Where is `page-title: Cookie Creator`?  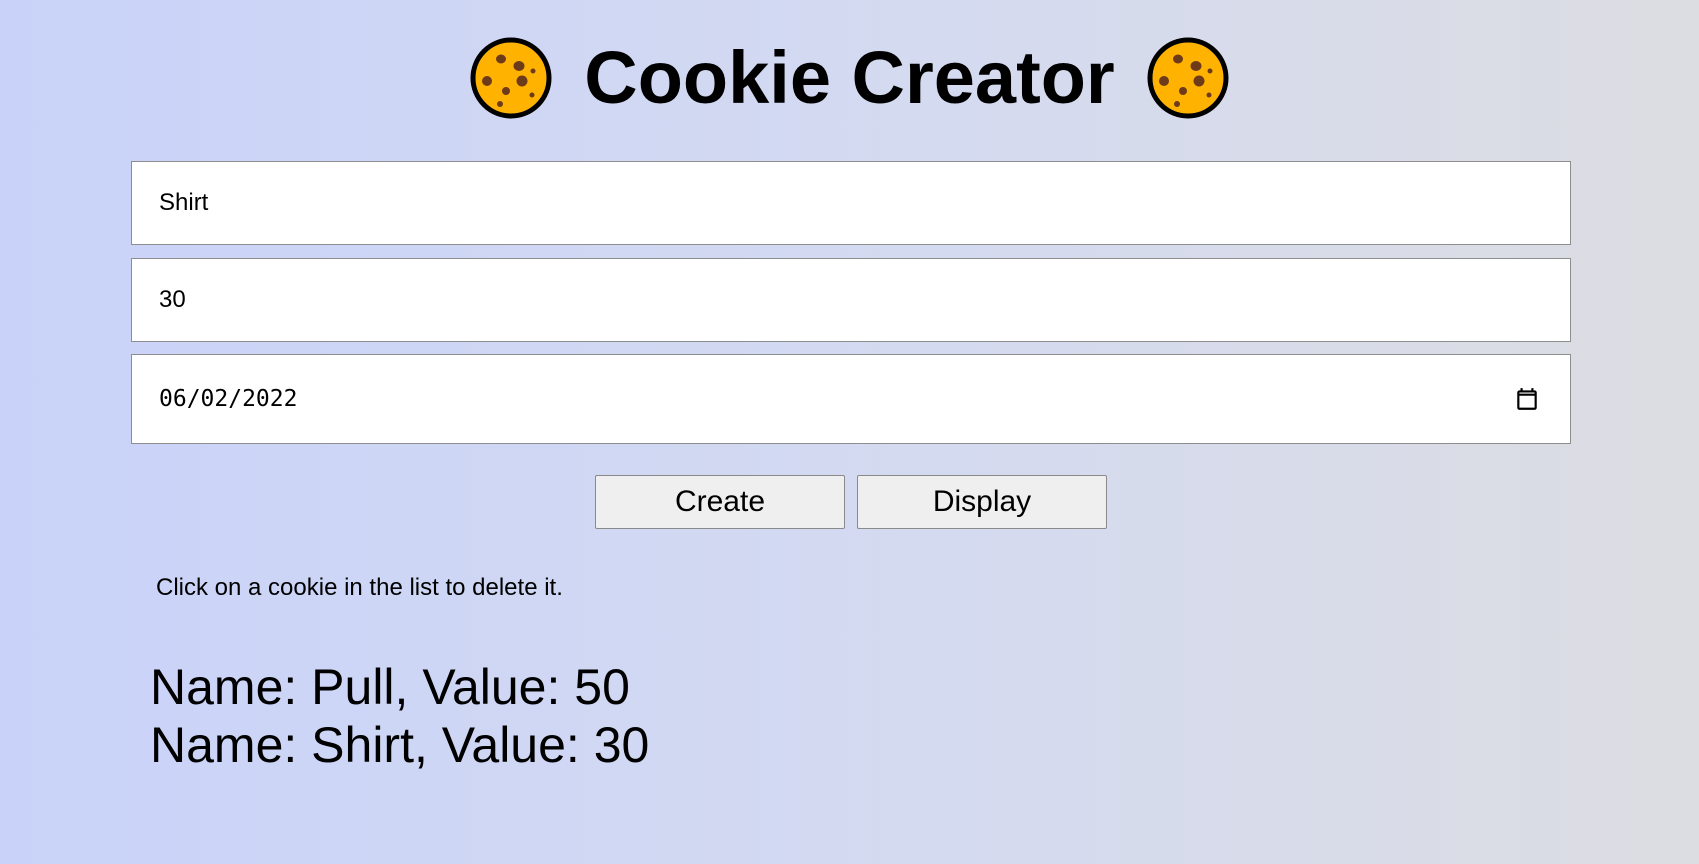
page-title: Cookie Creator is located at coordinates (849, 77).